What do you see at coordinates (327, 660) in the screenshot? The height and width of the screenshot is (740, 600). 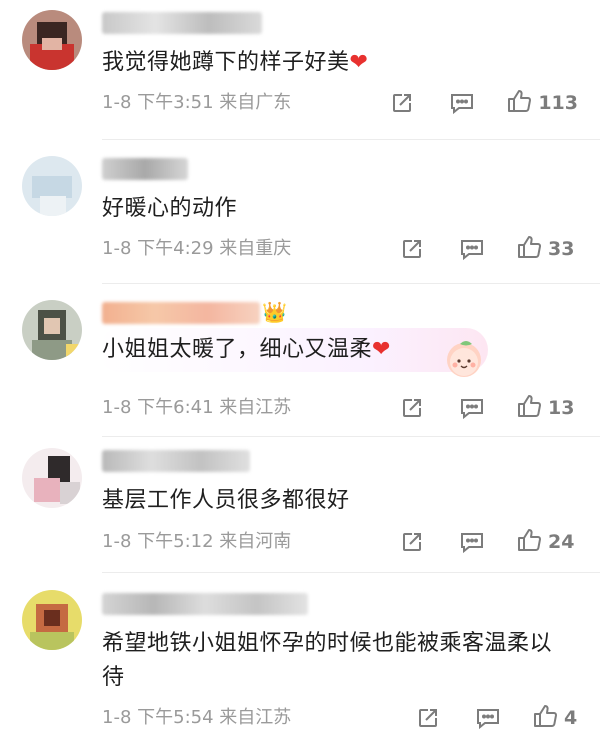 I see `comment-text: 希望地铁小姐姐怀孕的时候也能被乘客温柔以待` at bounding box center [327, 660].